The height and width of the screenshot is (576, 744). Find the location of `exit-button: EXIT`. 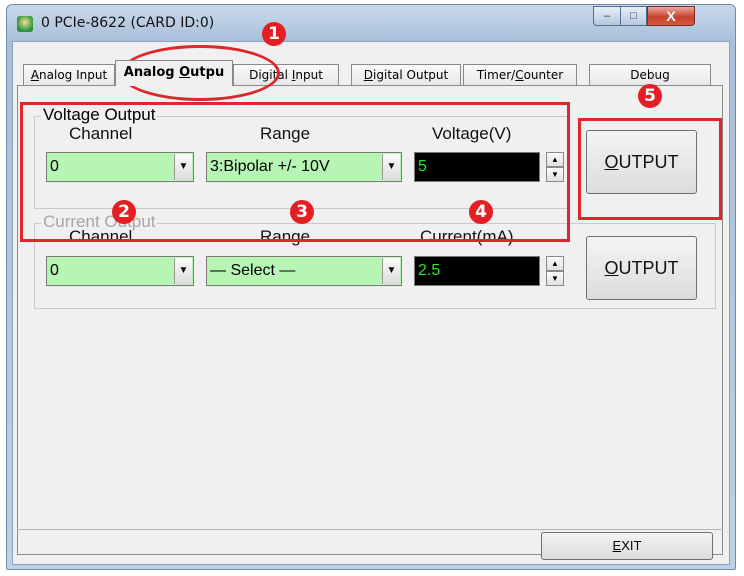

exit-button: EXIT is located at coordinates (627, 546).